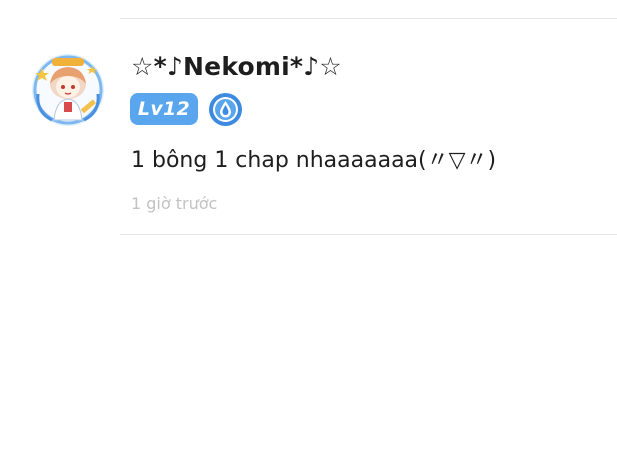  Describe the element at coordinates (225, 109) in the screenshot. I see `blue-drop-rank-icon` at that location.